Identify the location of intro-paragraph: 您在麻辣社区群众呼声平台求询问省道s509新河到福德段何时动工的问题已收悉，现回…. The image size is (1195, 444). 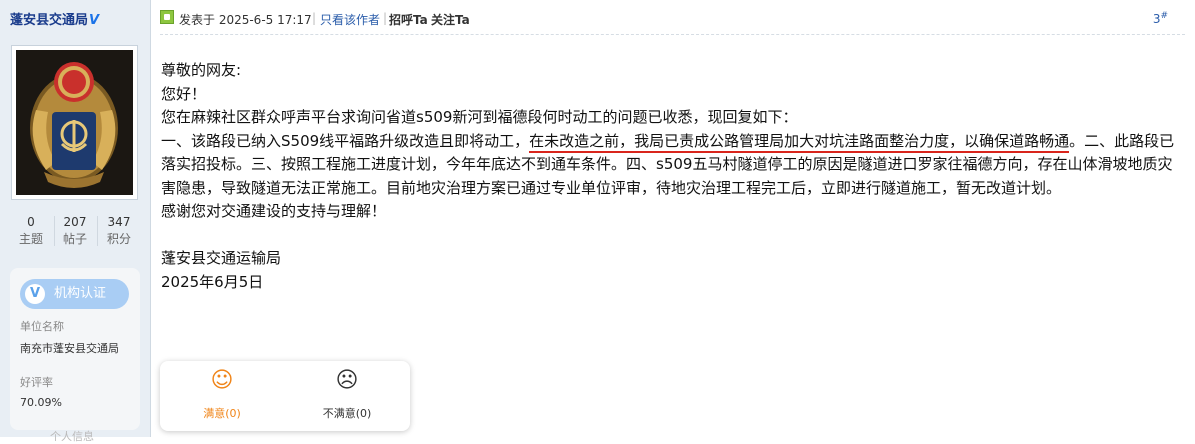
(479, 117).